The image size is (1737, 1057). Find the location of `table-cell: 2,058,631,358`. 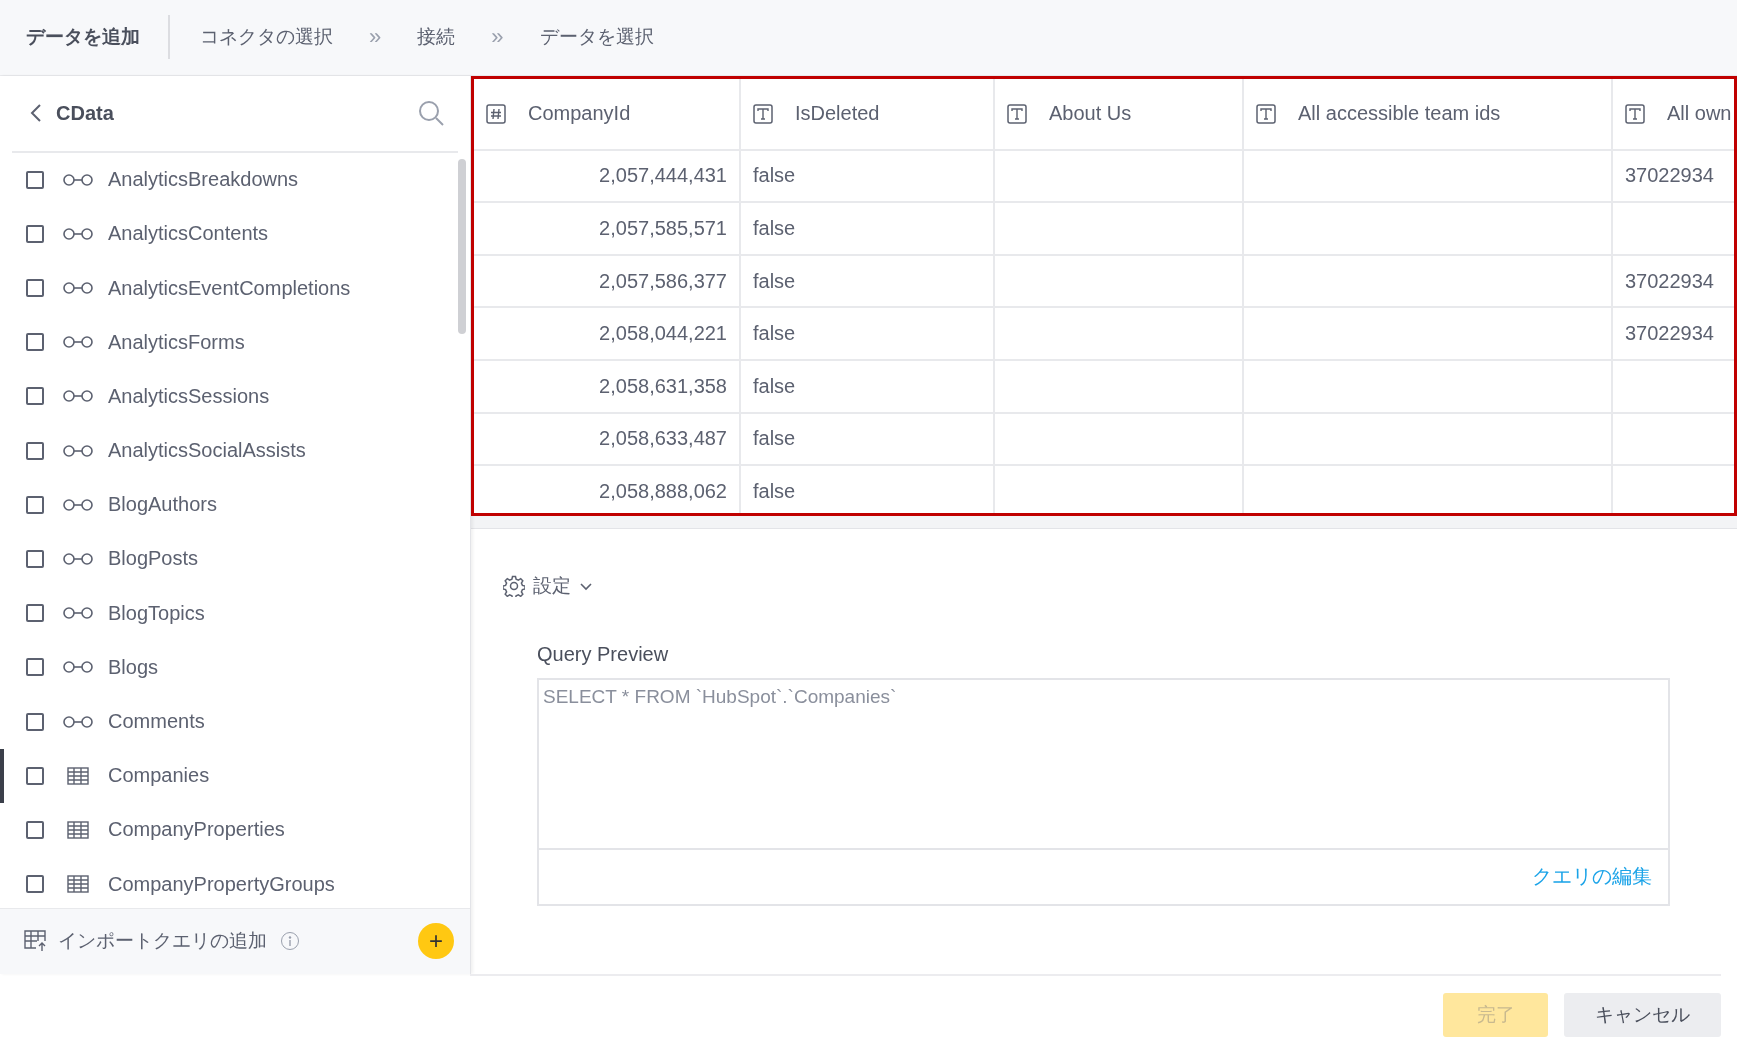

table-cell: 2,058,631,358 is located at coordinates (607, 386).